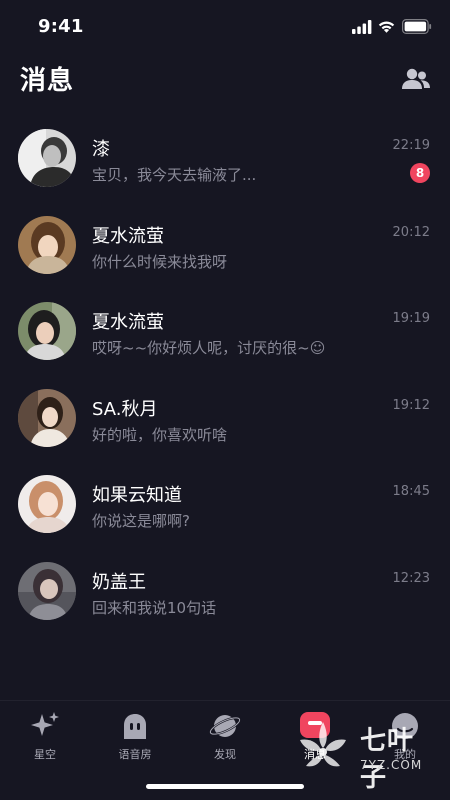 The image size is (450, 800). What do you see at coordinates (209, 348) in the screenshot?
I see `conversation-preview: 哎呀~~你好烦人呢，讨厌的很~☺` at bounding box center [209, 348].